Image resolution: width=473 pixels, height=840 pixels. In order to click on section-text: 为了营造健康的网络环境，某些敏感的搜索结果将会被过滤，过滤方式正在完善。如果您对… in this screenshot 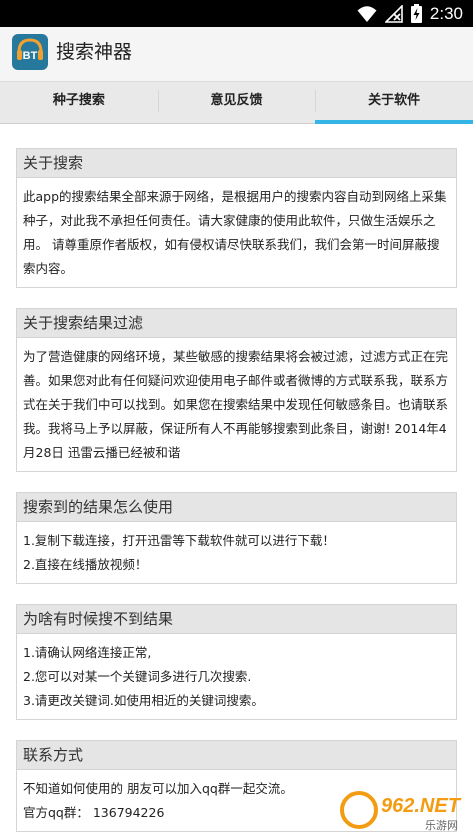, I will do `click(236, 404)`.